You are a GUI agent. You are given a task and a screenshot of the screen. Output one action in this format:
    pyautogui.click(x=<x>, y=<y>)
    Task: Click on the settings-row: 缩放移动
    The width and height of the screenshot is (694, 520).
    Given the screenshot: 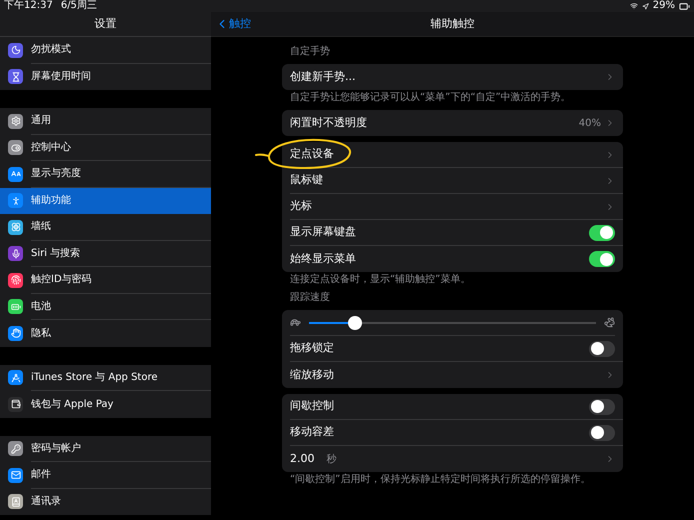 What is the action you would take?
    pyautogui.click(x=456, y=375)
    